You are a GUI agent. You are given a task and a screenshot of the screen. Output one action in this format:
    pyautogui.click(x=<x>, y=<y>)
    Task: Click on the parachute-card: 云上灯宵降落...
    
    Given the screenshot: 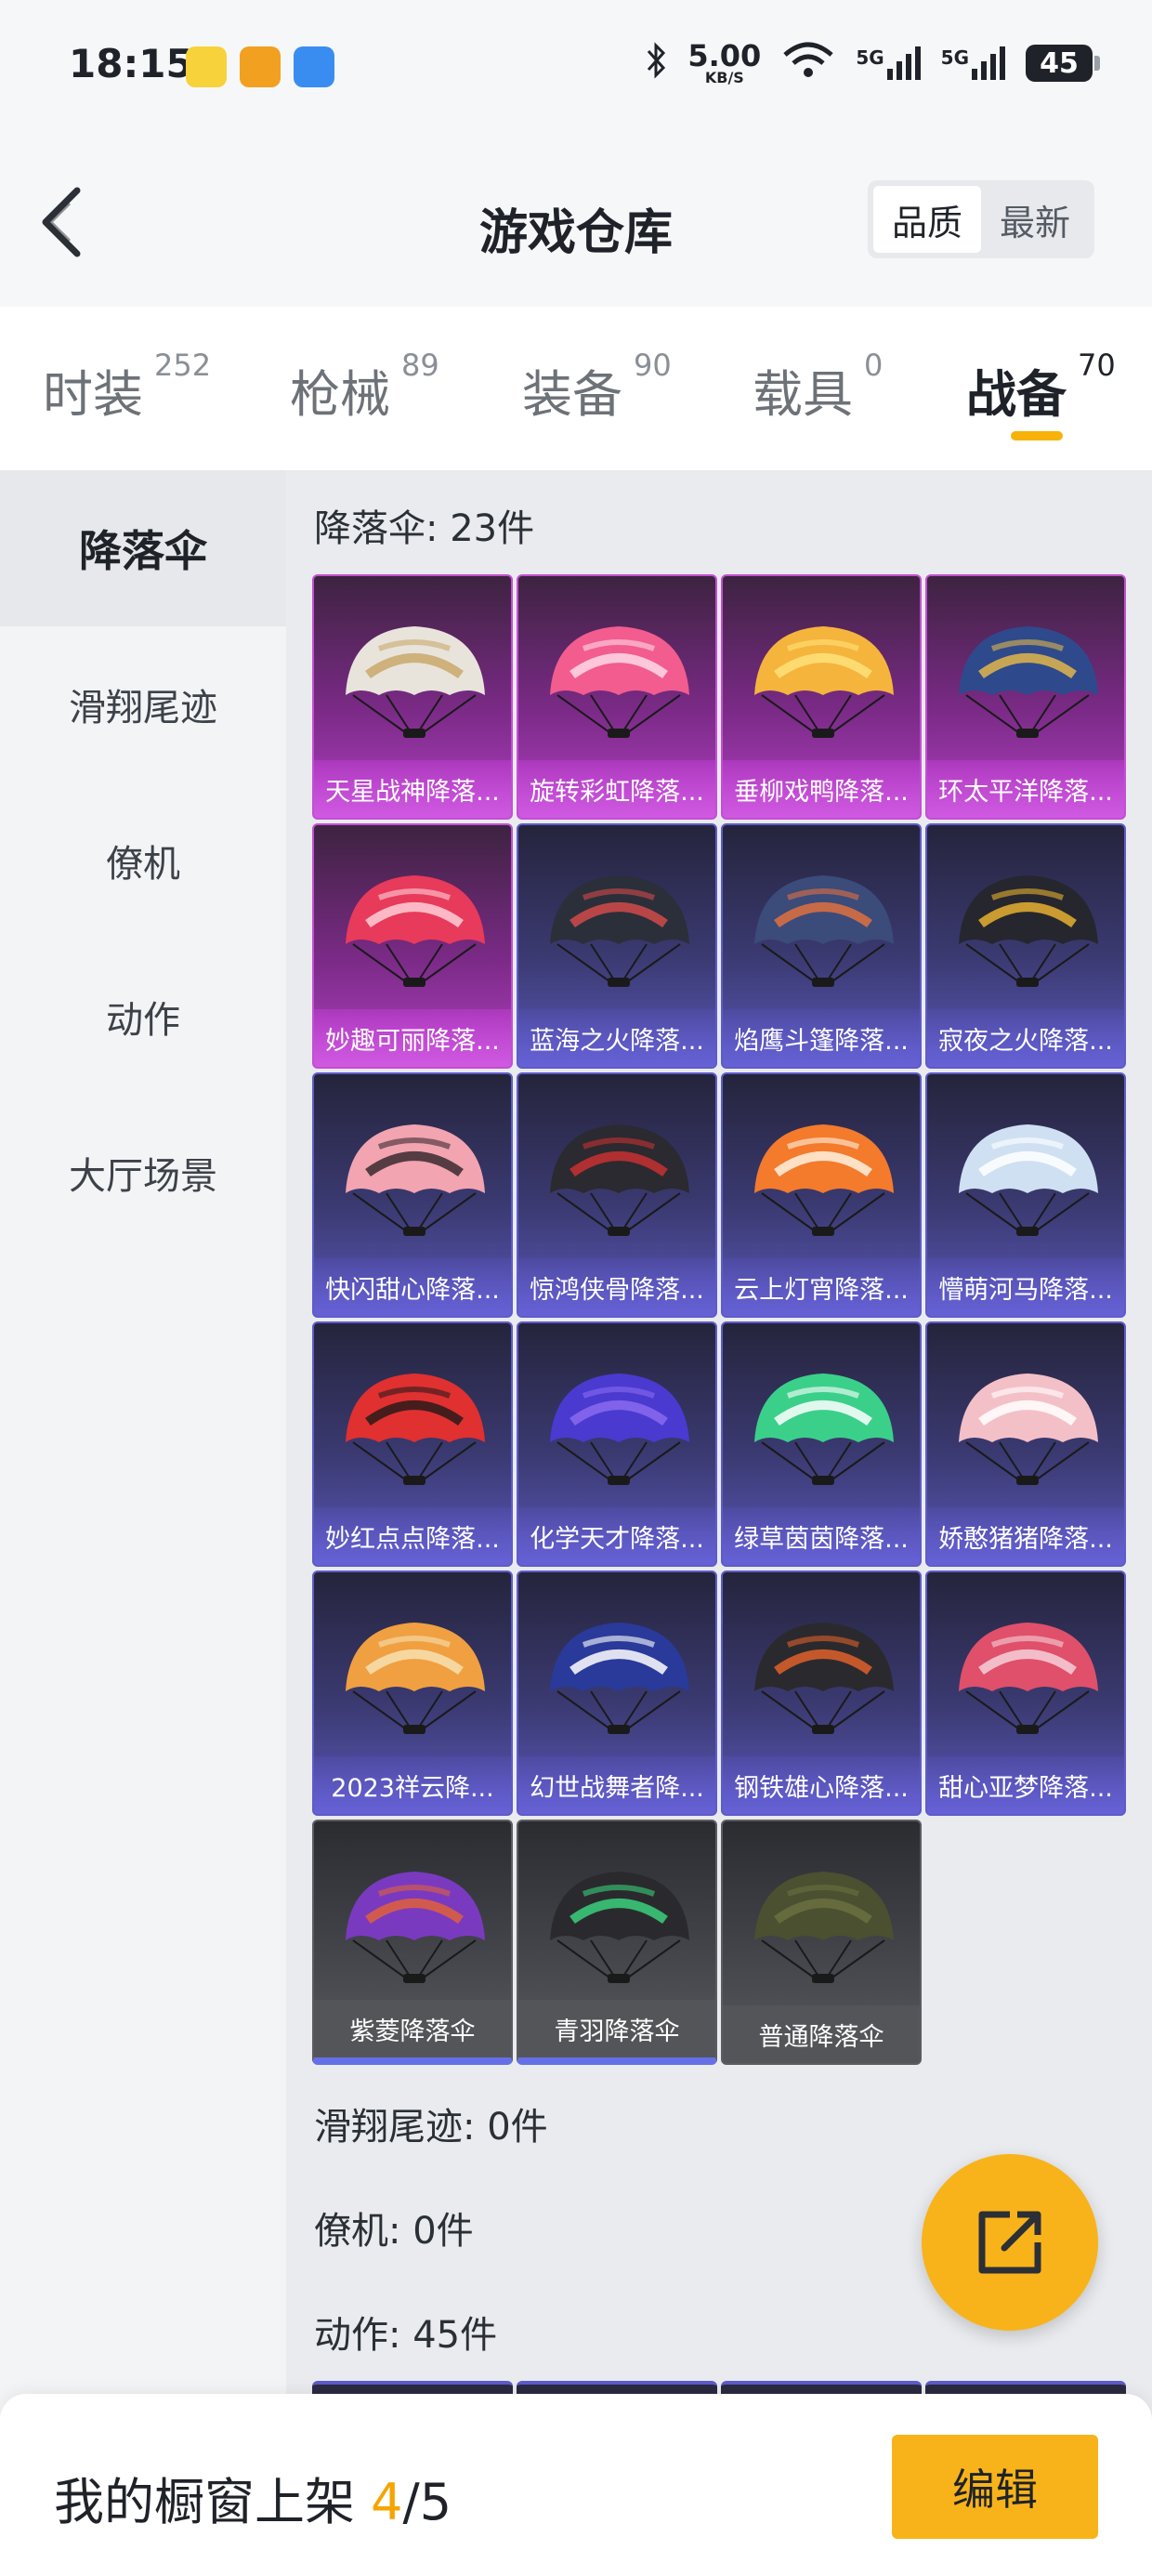 What is the action you would take?
    pyautogui.click(x=821, y=1195)
    